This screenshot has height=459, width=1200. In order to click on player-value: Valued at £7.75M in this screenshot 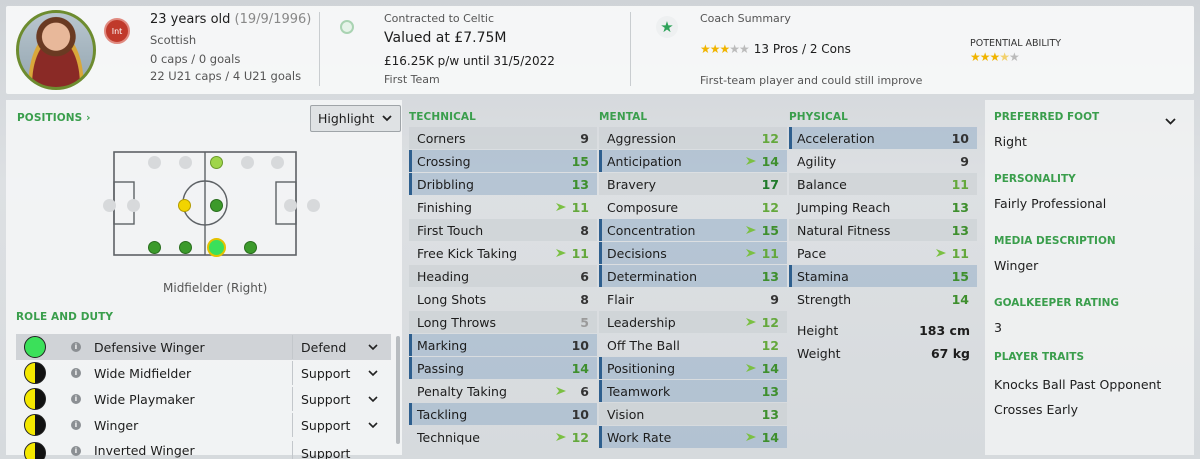, I will do `click(445, 38)`.